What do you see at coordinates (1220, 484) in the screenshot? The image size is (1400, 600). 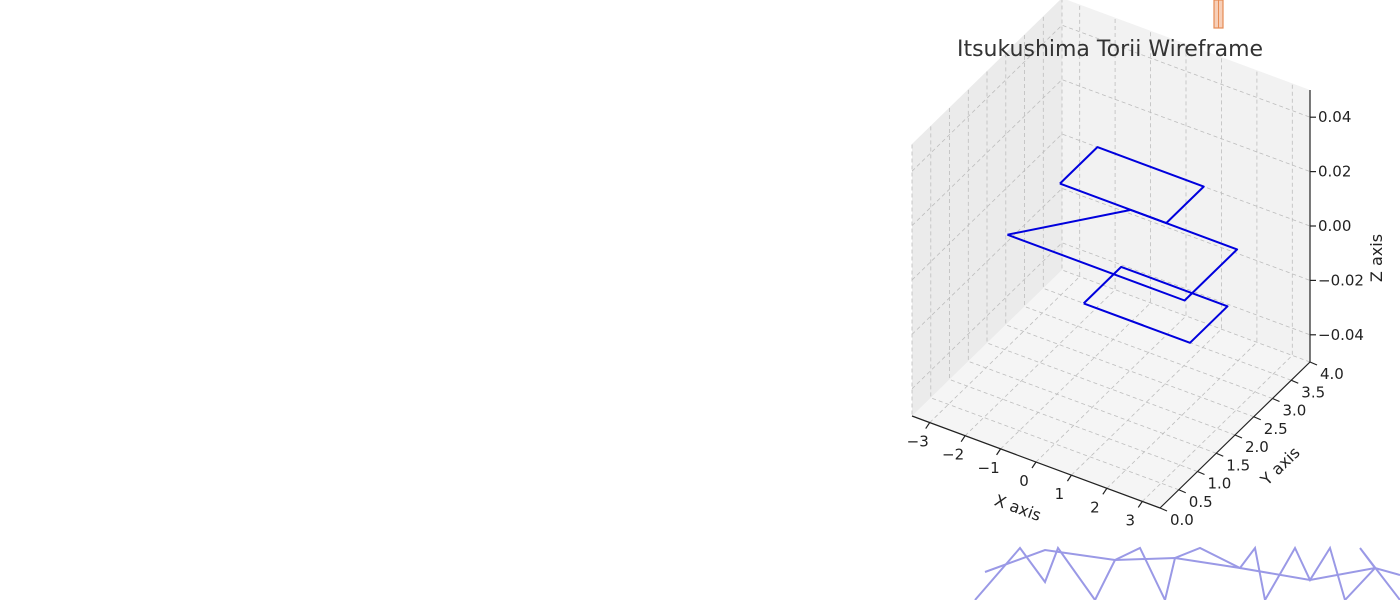 I see `y-tick-label-2: 1.0` at bounding box center [1220, 484].